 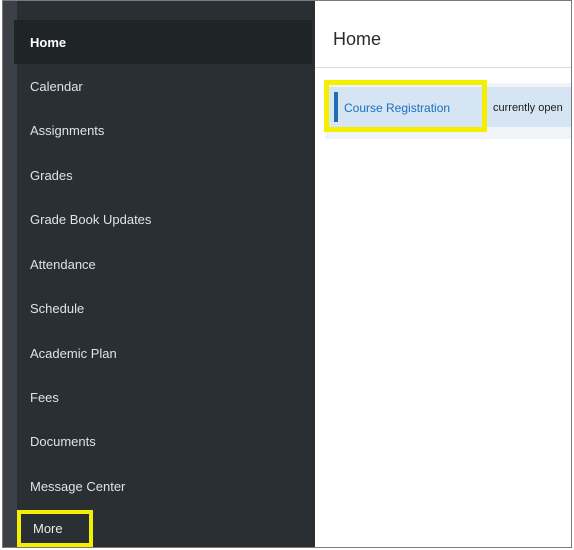 I want to click on notice-text: currently open, so click(x=528, y=108).